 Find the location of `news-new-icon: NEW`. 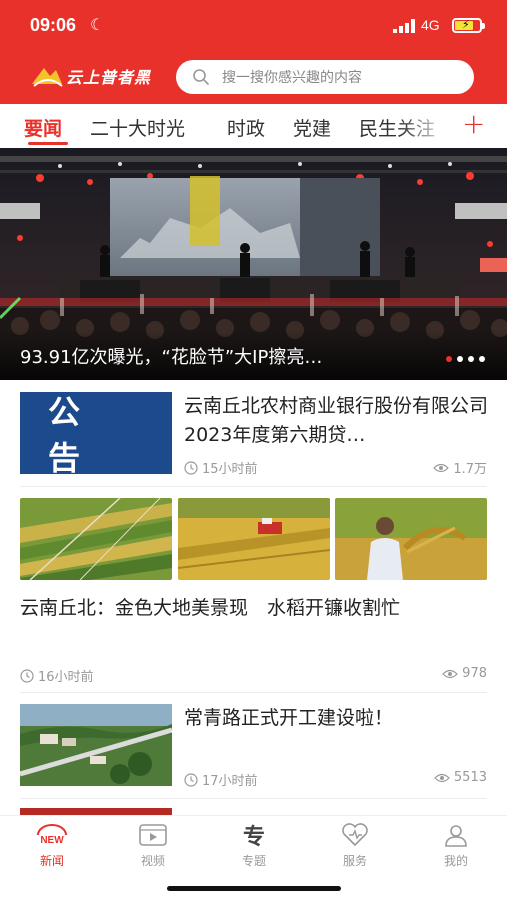

news-new-icon: NEW is located at coordinates (52, 835).